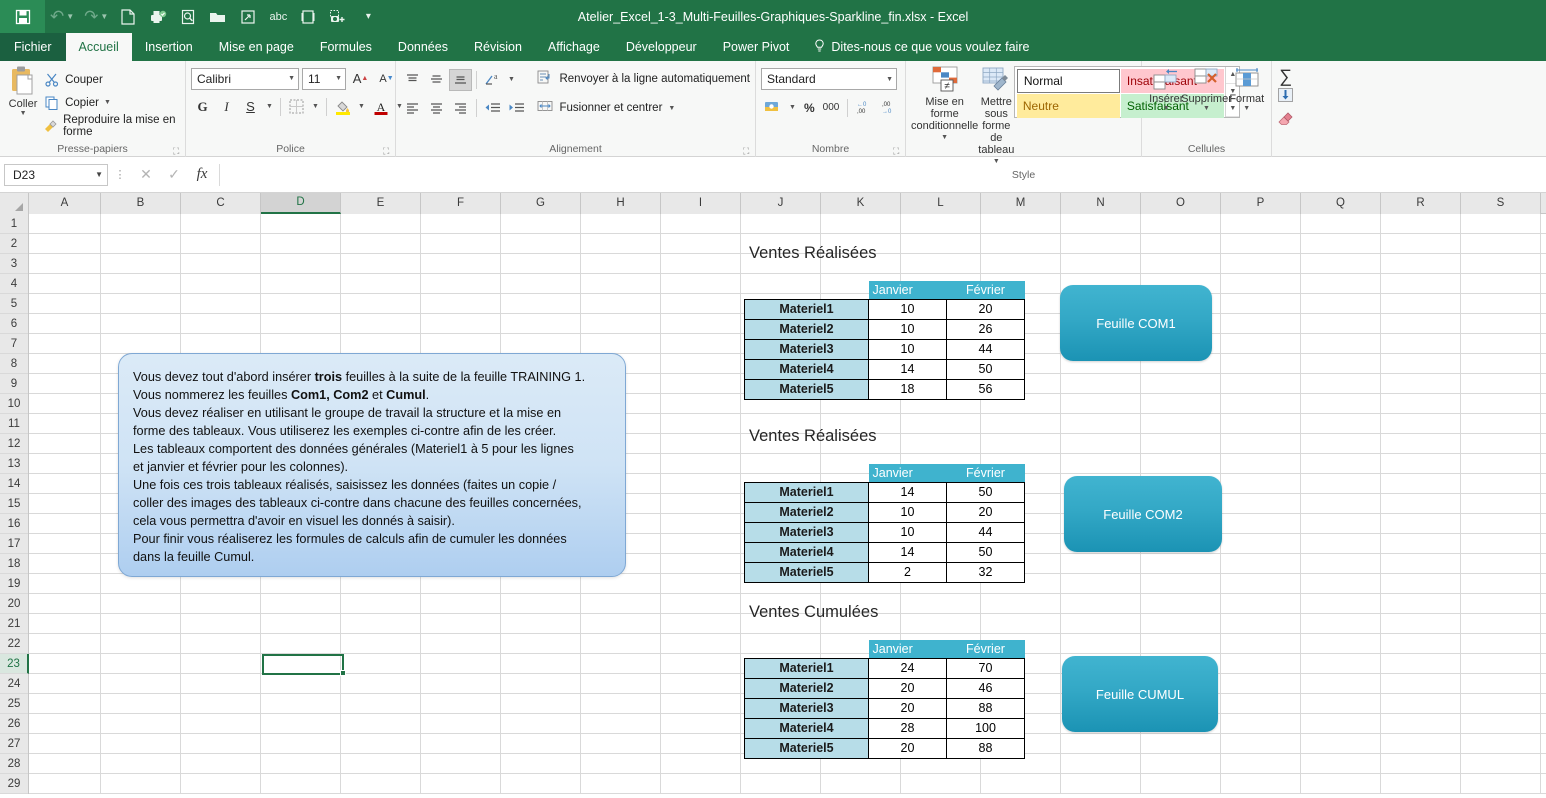 This screenshot has height=798, width=1546. I want to click on selected-cell-d23, so click(303, 664).